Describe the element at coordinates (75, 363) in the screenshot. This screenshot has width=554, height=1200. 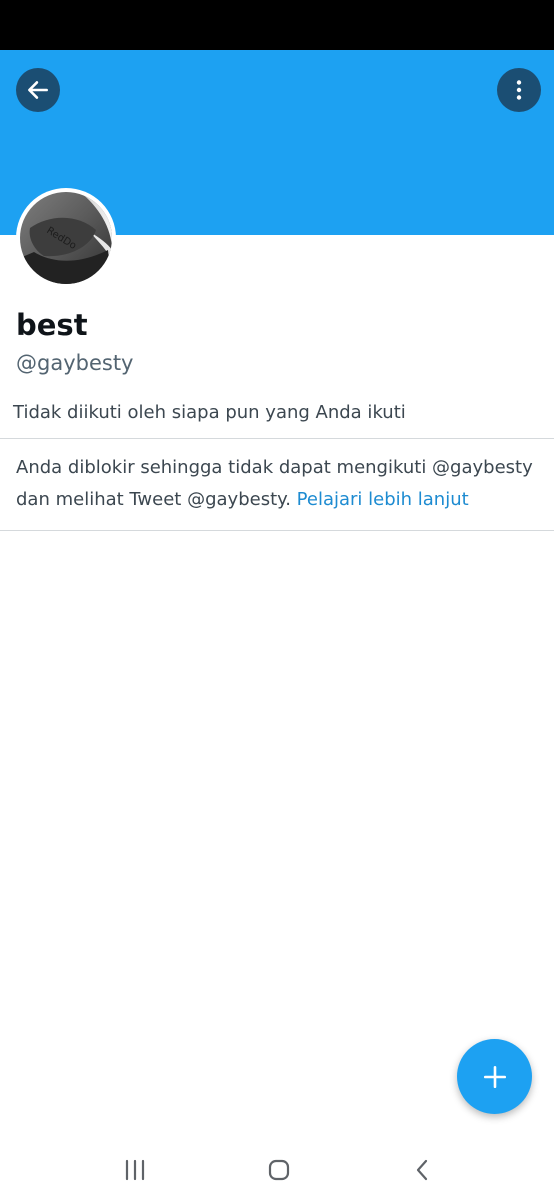
I see `profile-handle: @gaybesty` at that location.